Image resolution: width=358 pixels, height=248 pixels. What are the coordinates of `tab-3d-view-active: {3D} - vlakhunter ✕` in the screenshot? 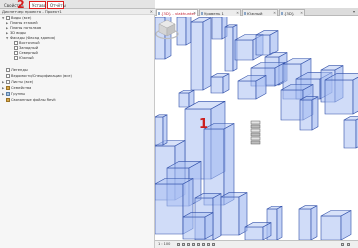 It's located at (177, 12).